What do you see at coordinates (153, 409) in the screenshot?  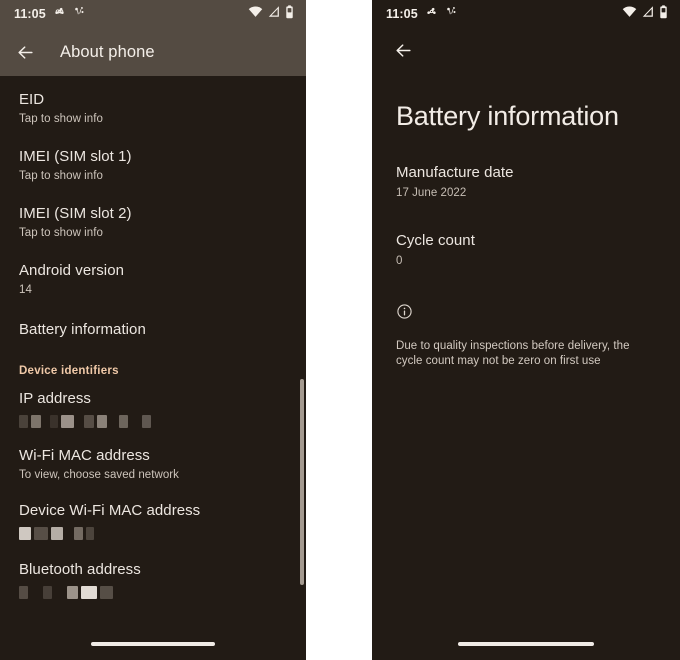 I see `list-item-ip-address: IP address` at bounding box center [153, 409].